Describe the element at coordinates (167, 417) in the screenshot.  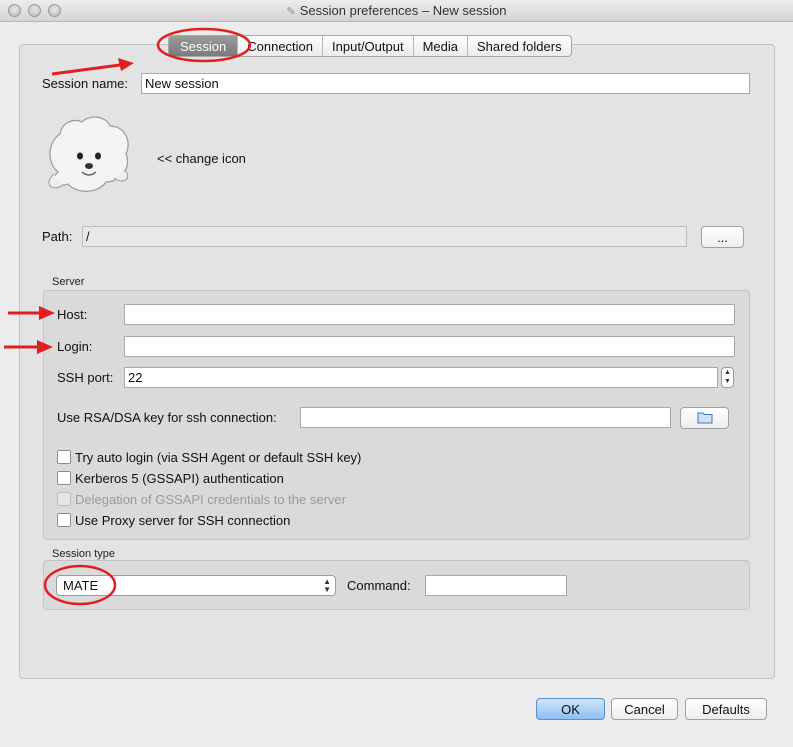
I see `rsa-key-label: Use RSA/DSA key for ssh connection:` at that location.